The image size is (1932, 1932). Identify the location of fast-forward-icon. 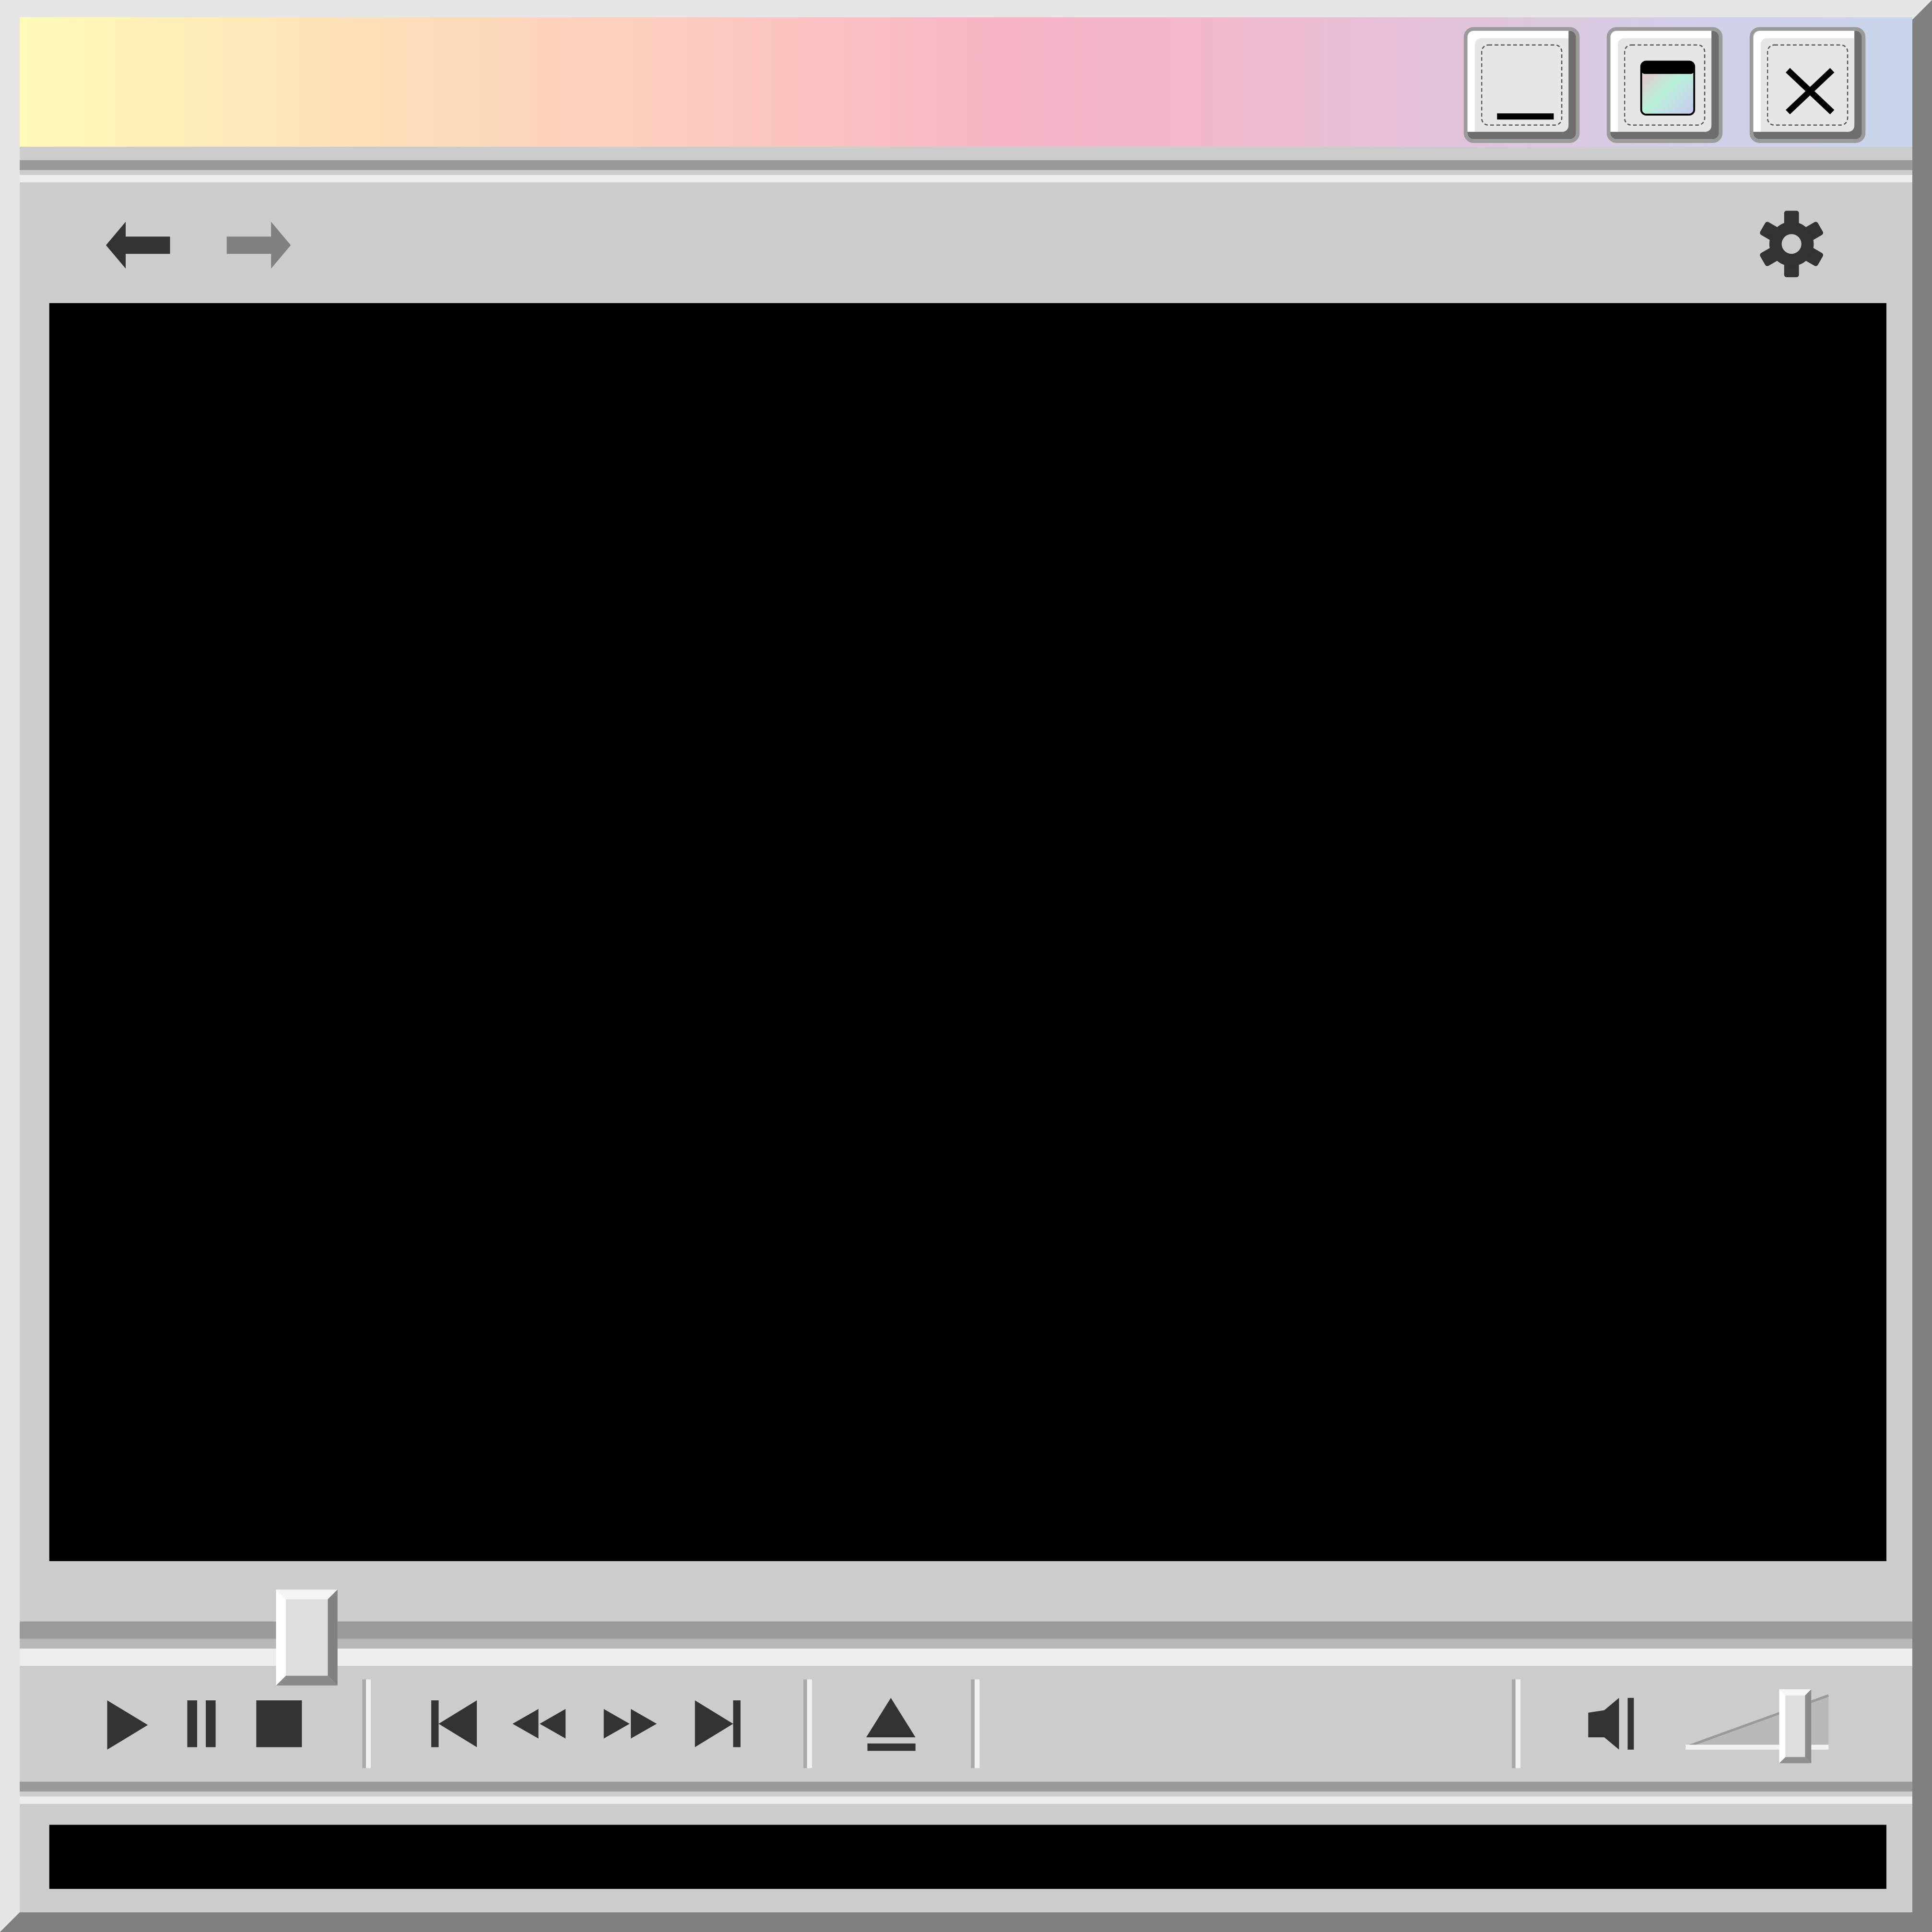
(630, 1724).